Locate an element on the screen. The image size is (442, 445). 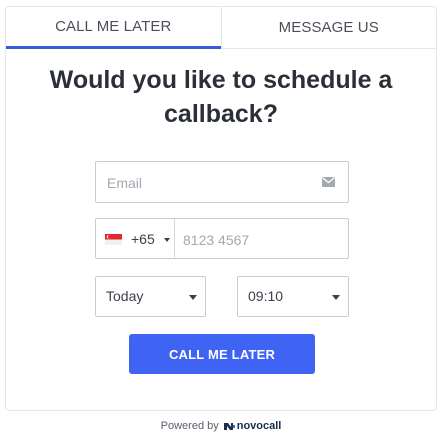
brand-name: novocall is located at coordinates (259, 426).